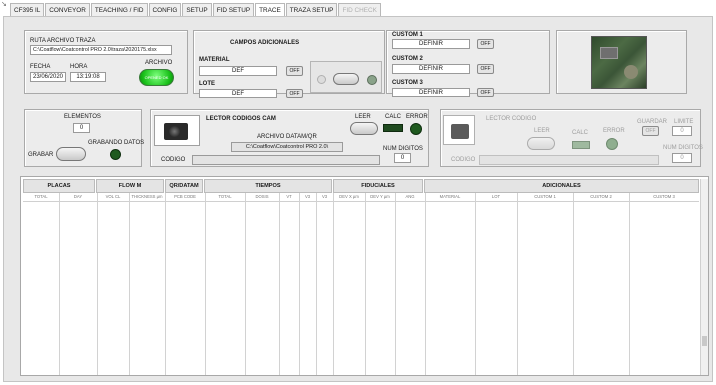 This screenshot has width=716, height=385. I want to click on grabando-label: GRABANDO DATOS, so click(116, 143).